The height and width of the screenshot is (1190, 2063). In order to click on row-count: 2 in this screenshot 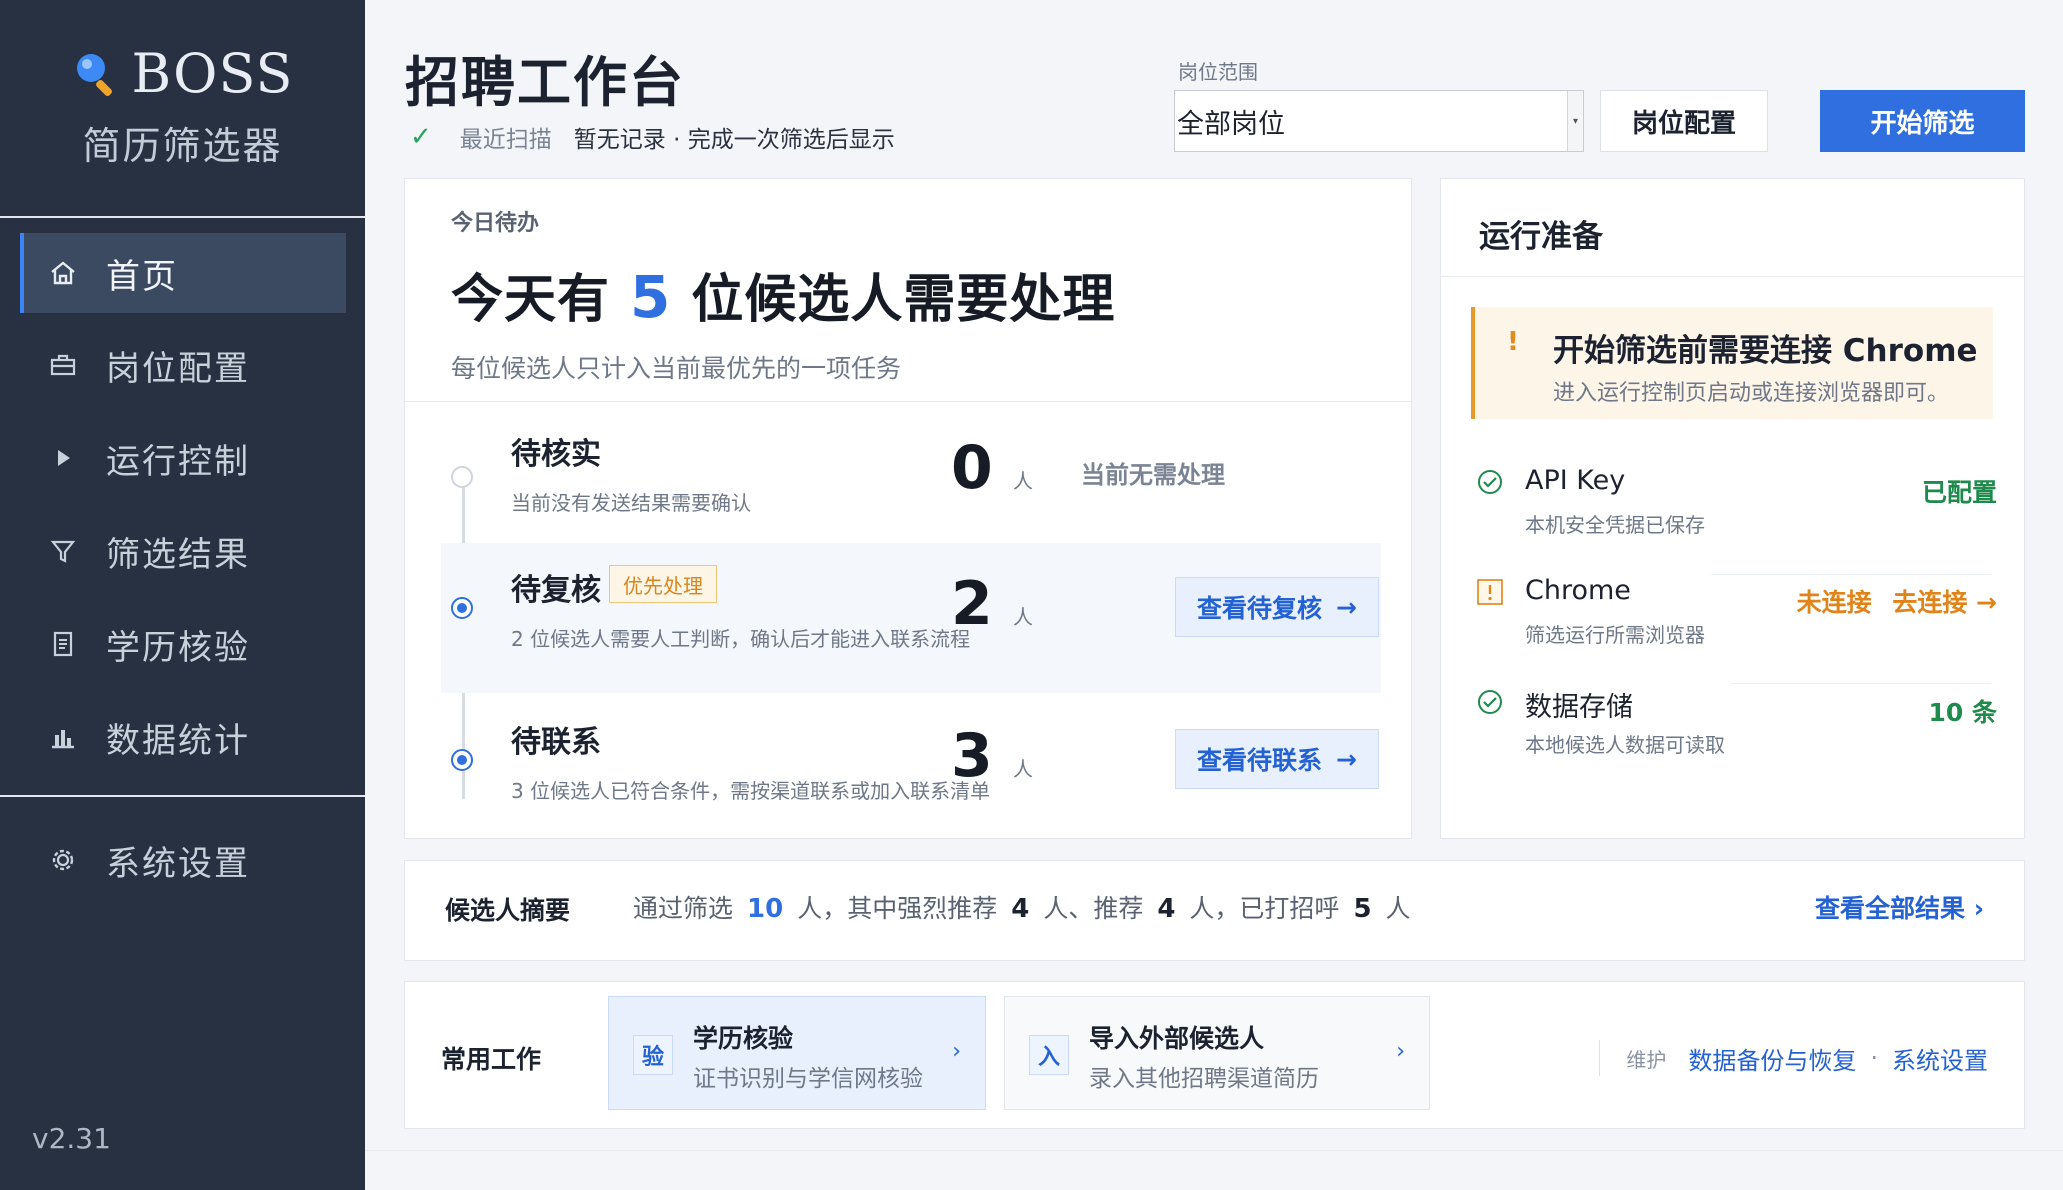, I will do `click(972, 604)`.